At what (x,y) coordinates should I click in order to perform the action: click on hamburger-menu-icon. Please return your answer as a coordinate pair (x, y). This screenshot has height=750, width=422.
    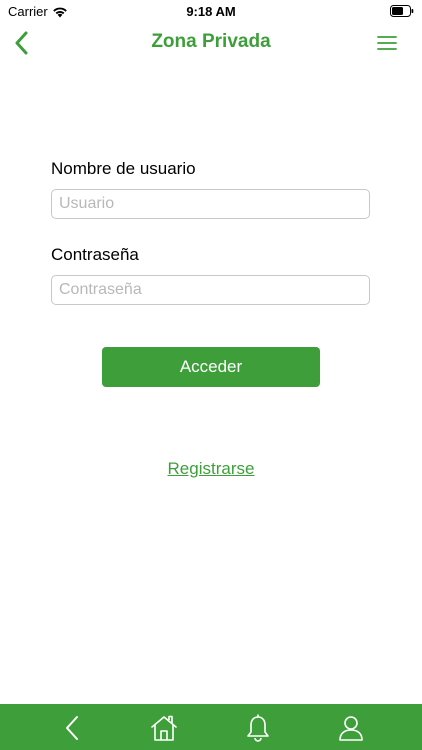
    Looking at the image, I should click on (387, 43).